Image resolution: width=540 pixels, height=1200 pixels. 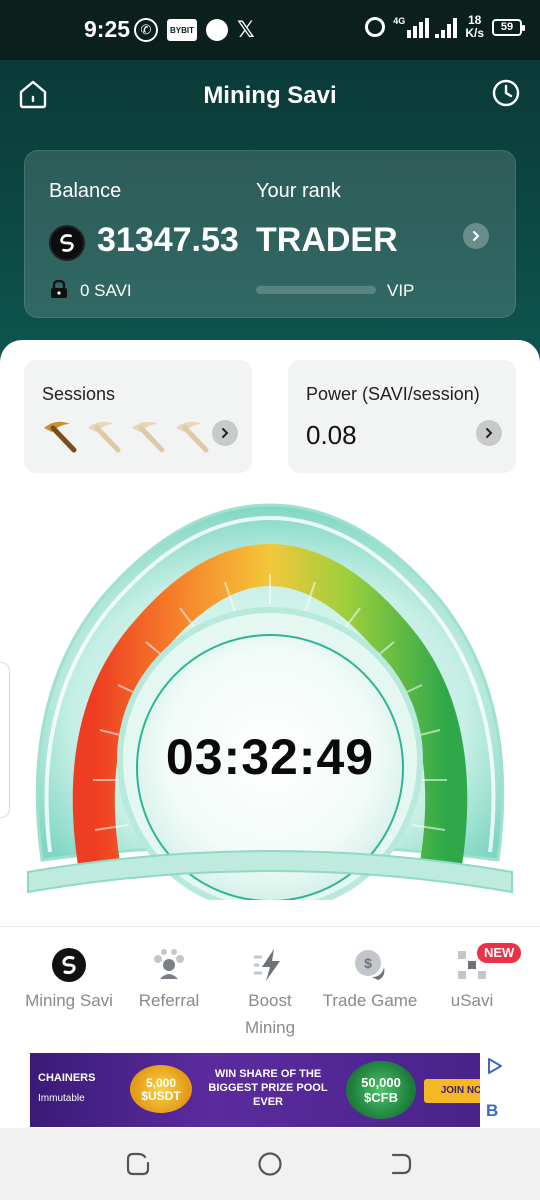 I want to click on back-icon, so click(x=401, y=1164).